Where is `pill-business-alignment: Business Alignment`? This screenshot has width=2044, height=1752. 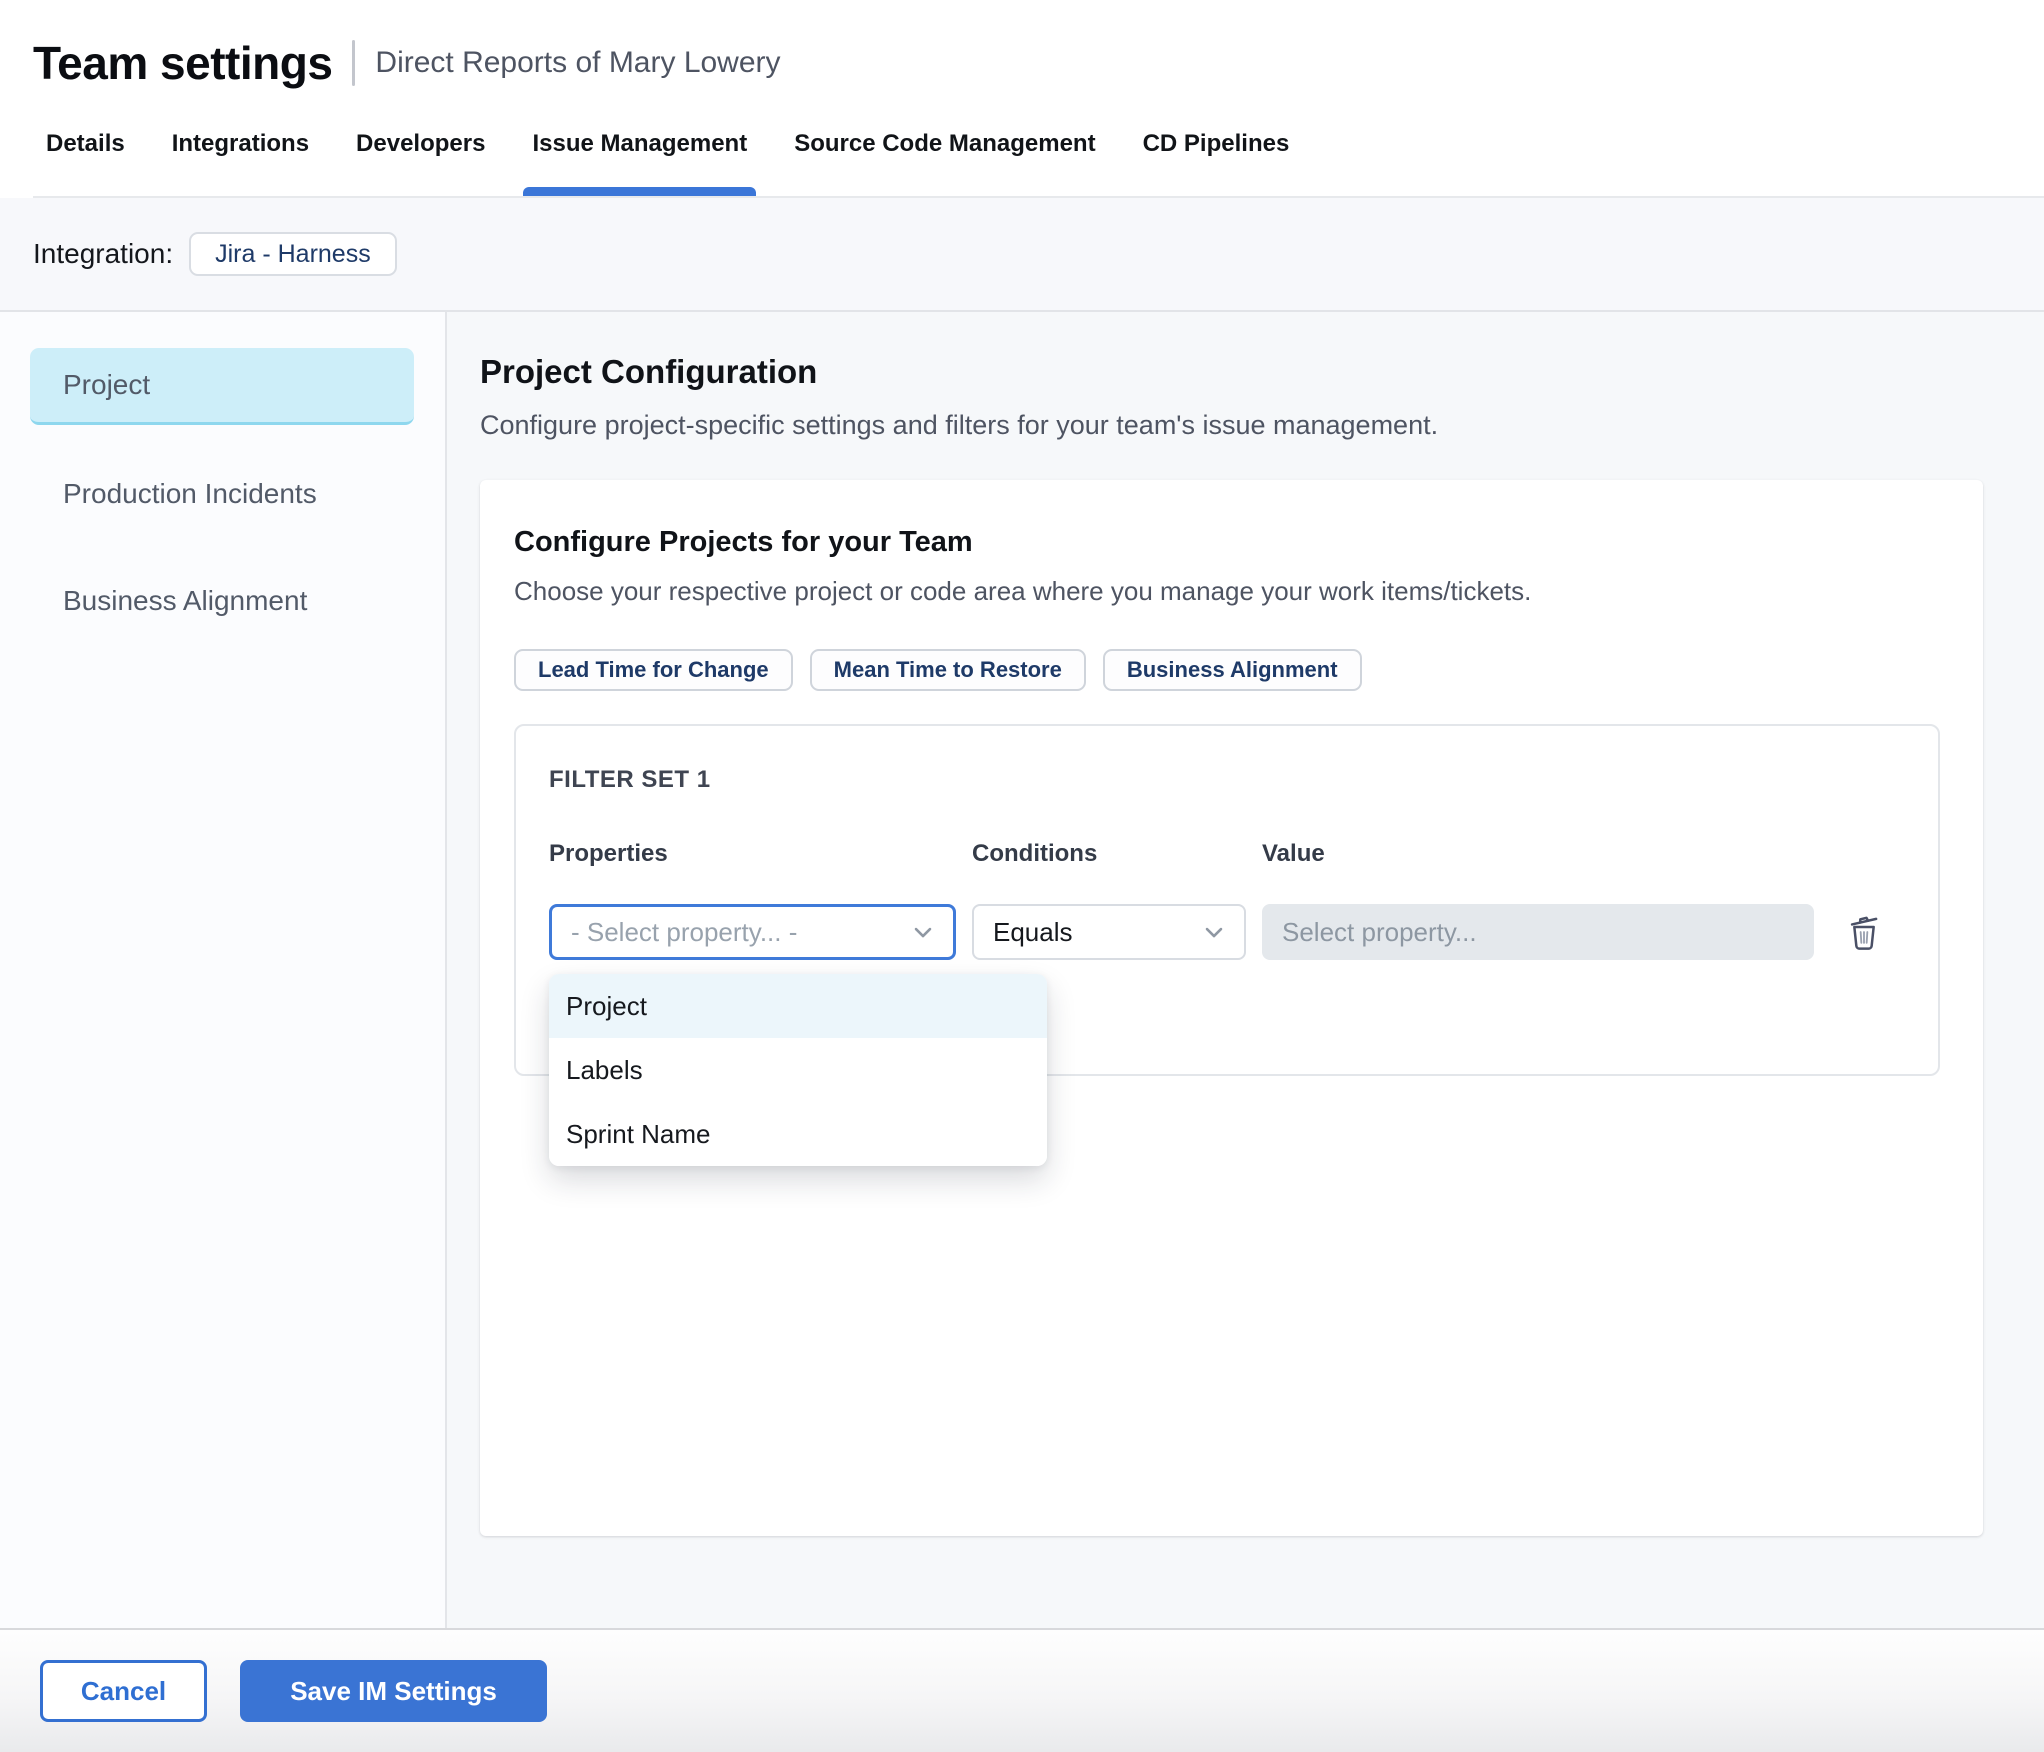
pill-business-alignment: Business Alignment is located at coordinates (1232, 670).